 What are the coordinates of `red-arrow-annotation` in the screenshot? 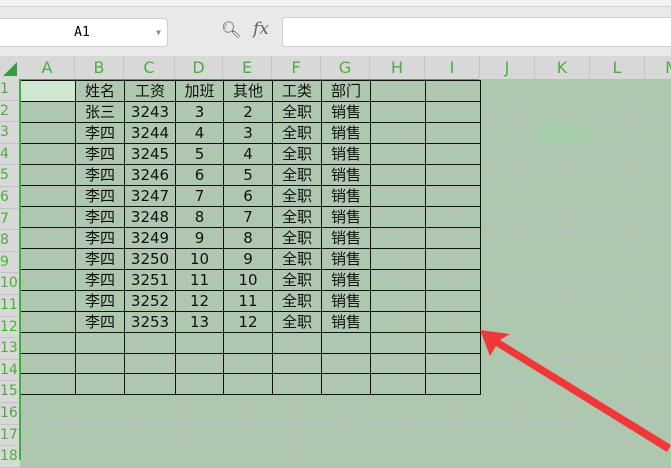 It's located at (575, 391).